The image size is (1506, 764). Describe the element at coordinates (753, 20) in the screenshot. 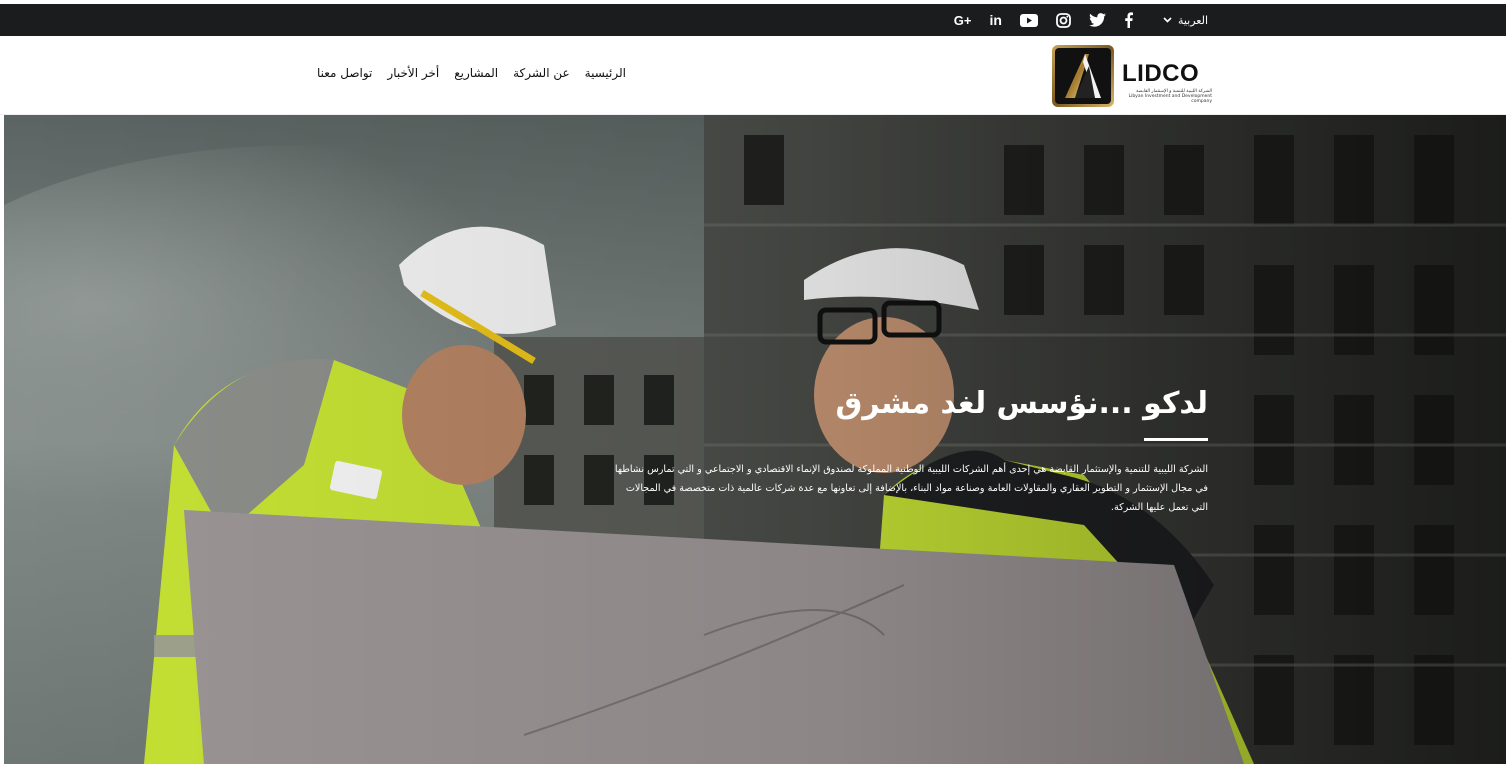

I see `top-bar: G+ in العربية` at that location.